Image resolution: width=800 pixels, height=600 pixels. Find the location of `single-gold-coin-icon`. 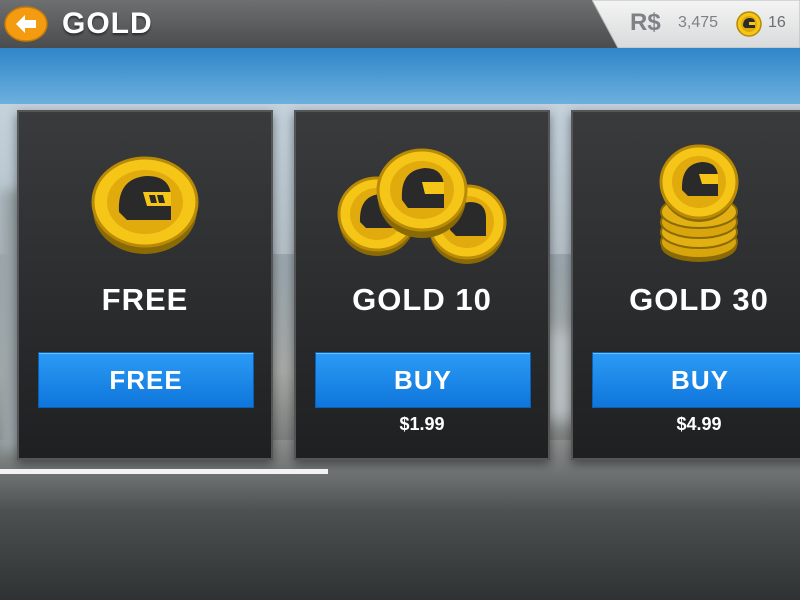

single-gold-coin-icon is located at coordinates (145, 205).